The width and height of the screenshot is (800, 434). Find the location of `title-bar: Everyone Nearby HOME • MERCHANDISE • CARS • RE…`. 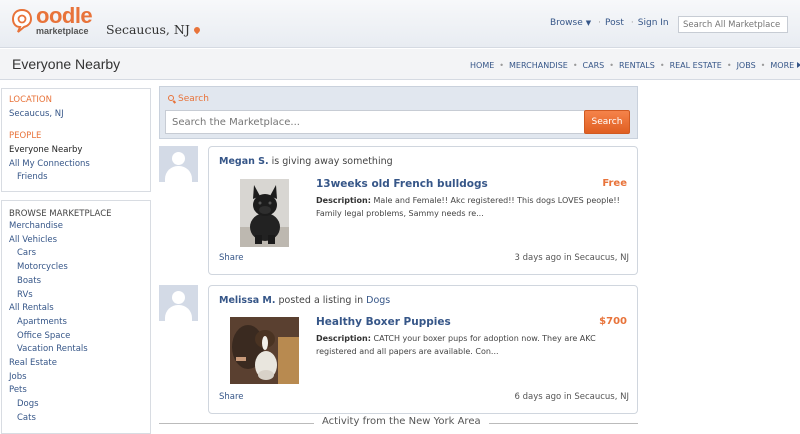

title-bar: Everyone Nearby HOME • MERCHANDISE • CARS • RE… is located at coordinates (400, 64).